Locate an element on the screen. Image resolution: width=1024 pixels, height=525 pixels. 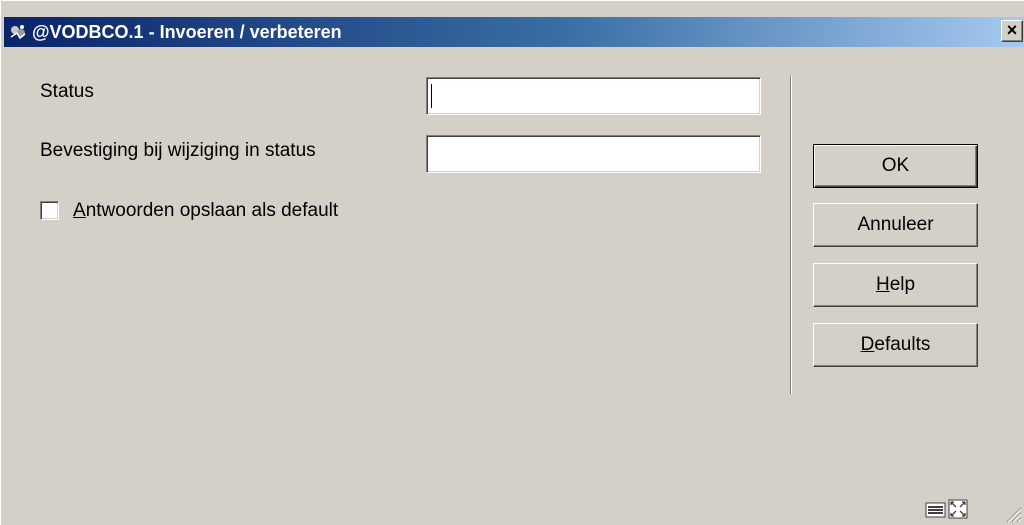
save-default-label: Antwoorden opslaan als default is located at coordinates (205, 211).